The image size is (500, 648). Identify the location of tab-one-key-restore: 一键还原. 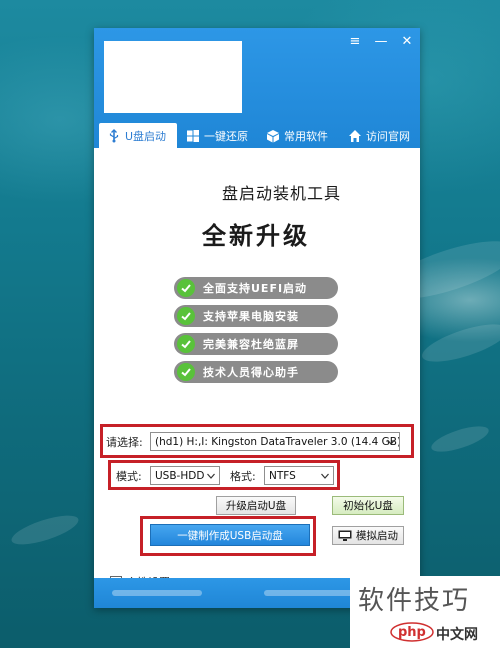
(226, 135).